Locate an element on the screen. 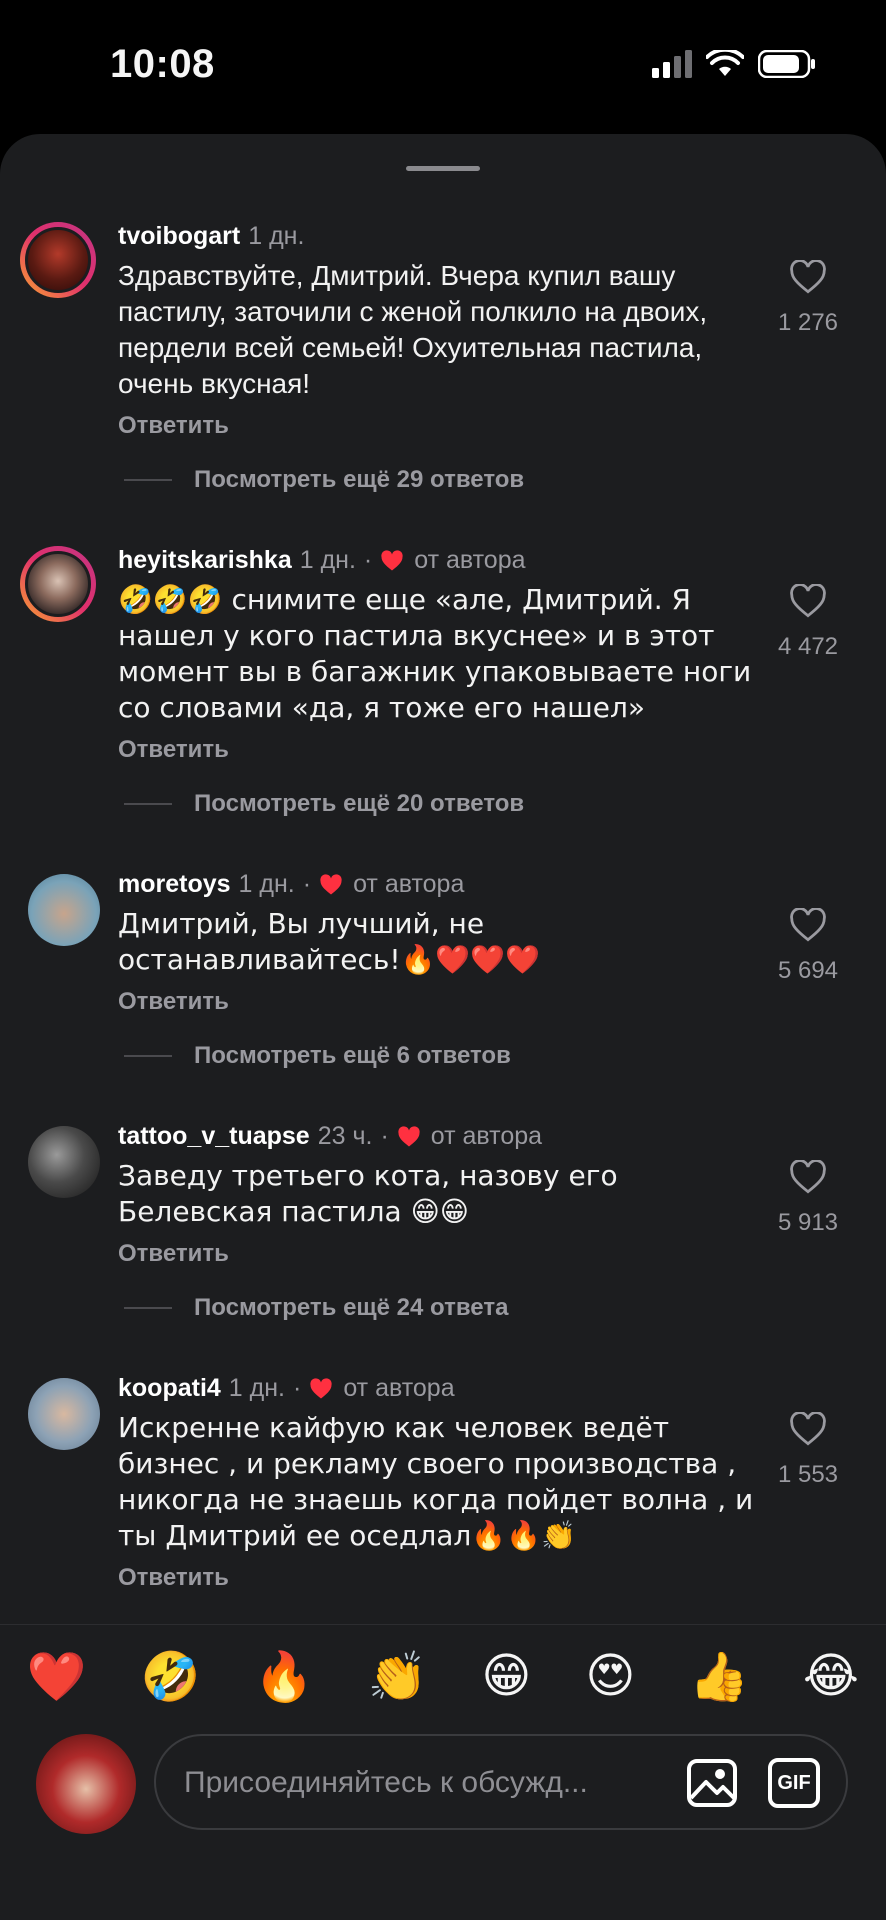 This screenshot has height=1920, width=886. comment-username: tvoibogart is located at coordinates (179, 236).